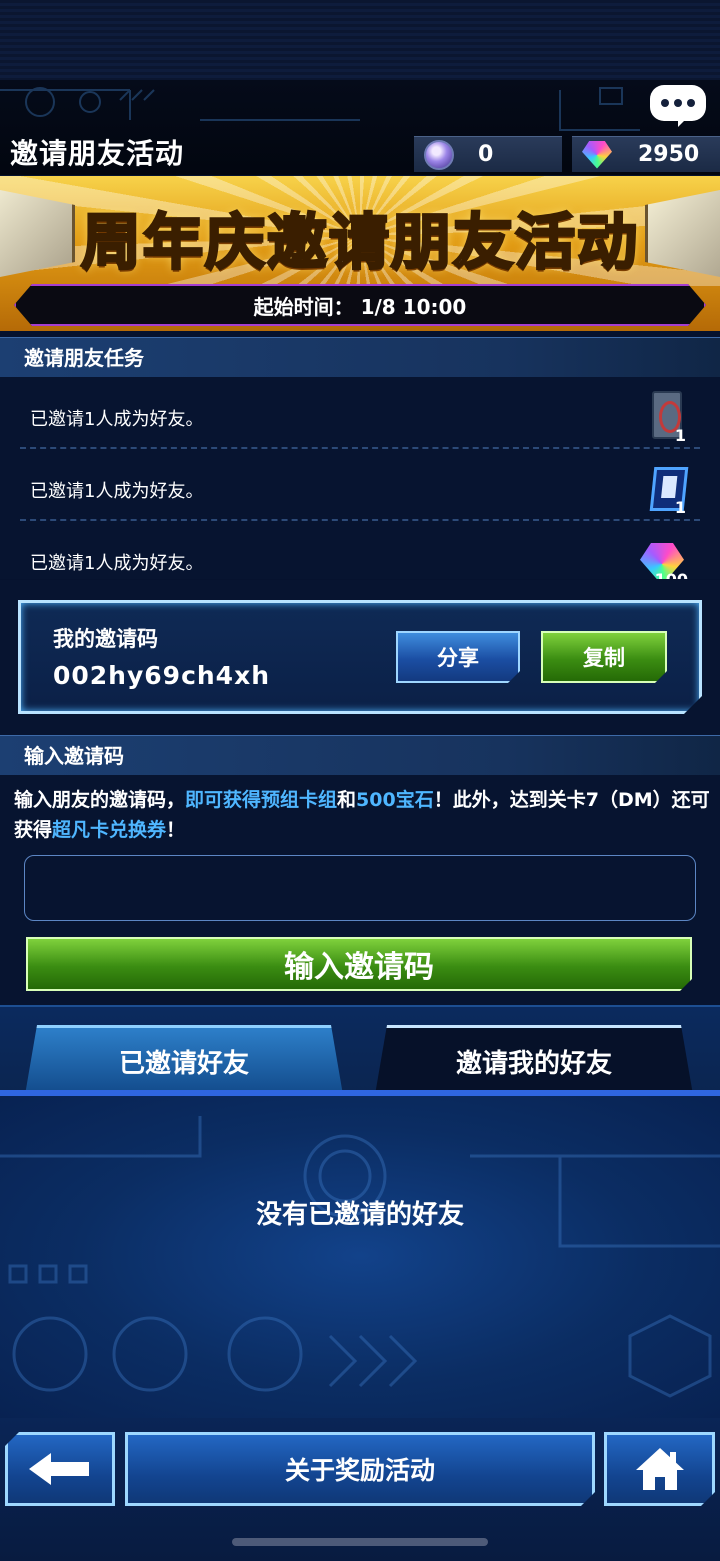 The height and width of the screenshot is (1561, 720). I want to click on my-code-label: 我的邀请码, so click(105, 639).